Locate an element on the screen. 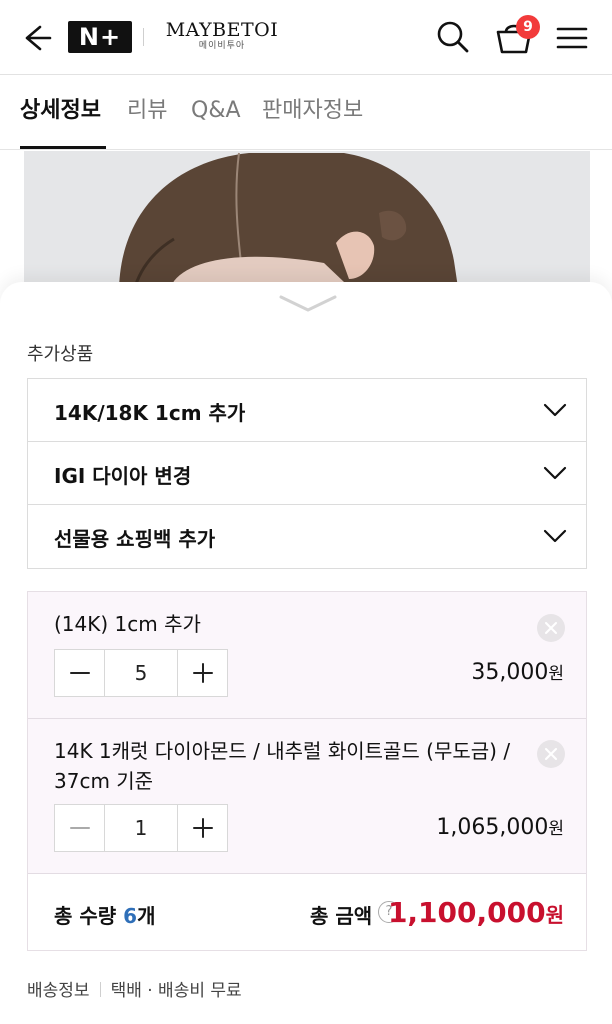 This screenshot has height=1024, width=612. addon-section-label: 추가상품 is located at coordinates (60, 354).